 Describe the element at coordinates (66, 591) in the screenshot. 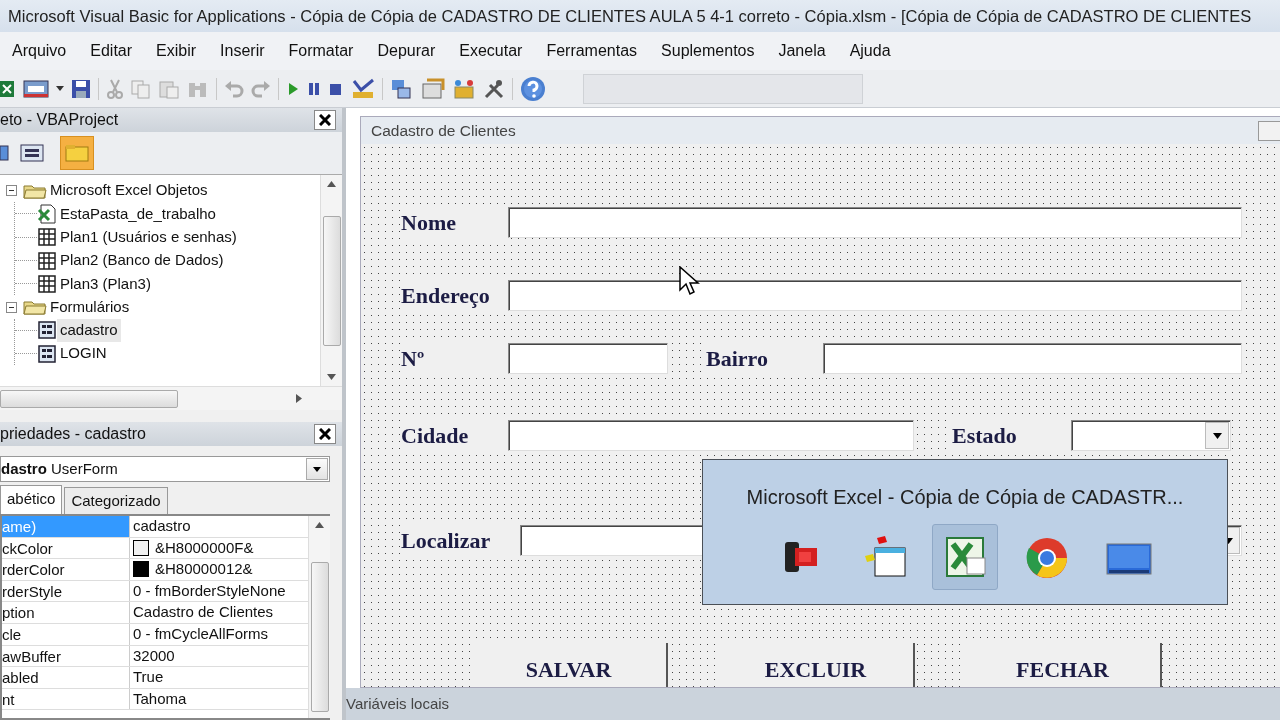

I see `property-name: rderStyle` at that location.